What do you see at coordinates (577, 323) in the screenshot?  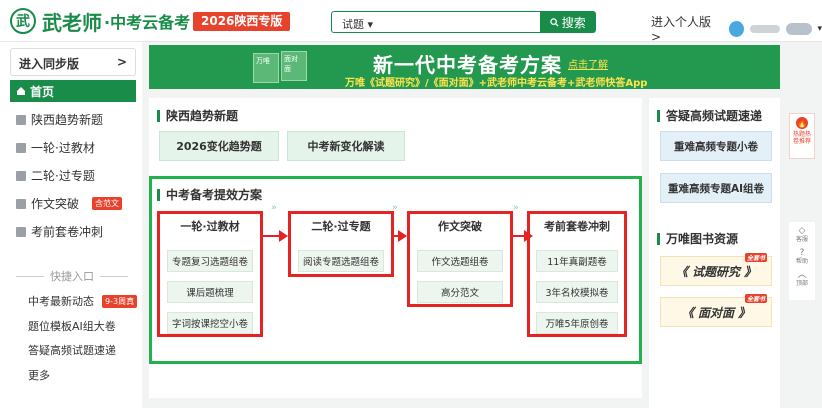 I see `plan-item: 万唯5年原创卷` at bounding box center [577, 323].